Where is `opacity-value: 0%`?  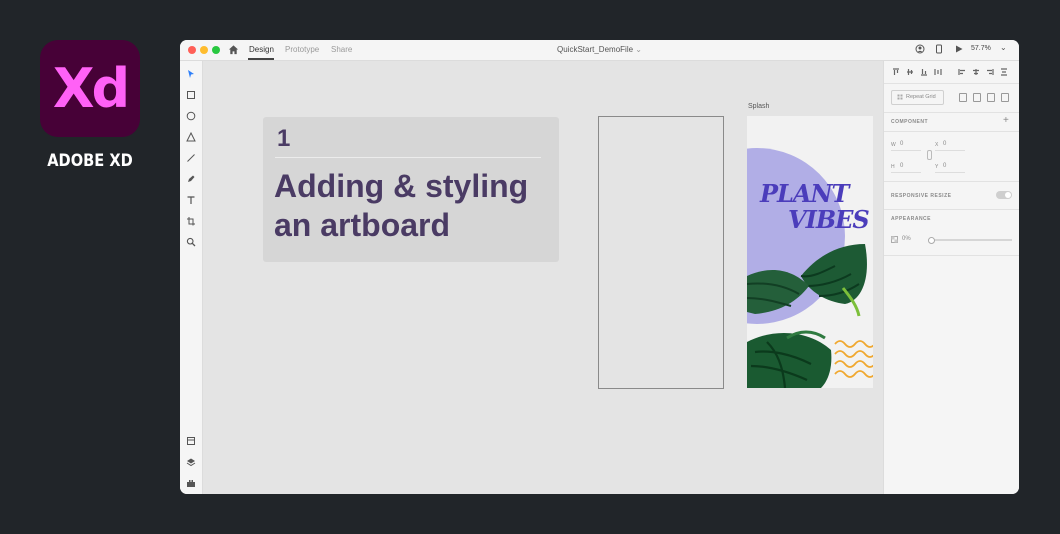
opacity-value: 0% is located at coordinates (906, 239).